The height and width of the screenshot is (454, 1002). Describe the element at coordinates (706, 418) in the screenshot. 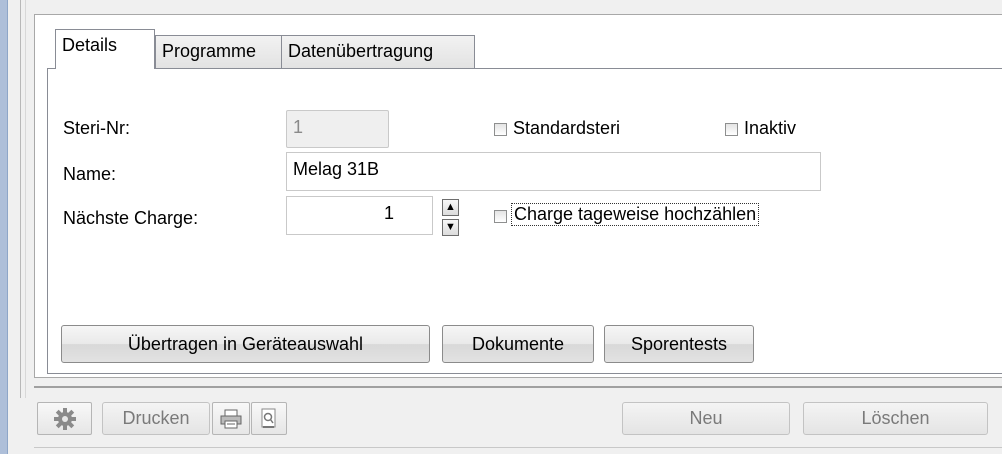

I see `new-button: Neu` at that location.